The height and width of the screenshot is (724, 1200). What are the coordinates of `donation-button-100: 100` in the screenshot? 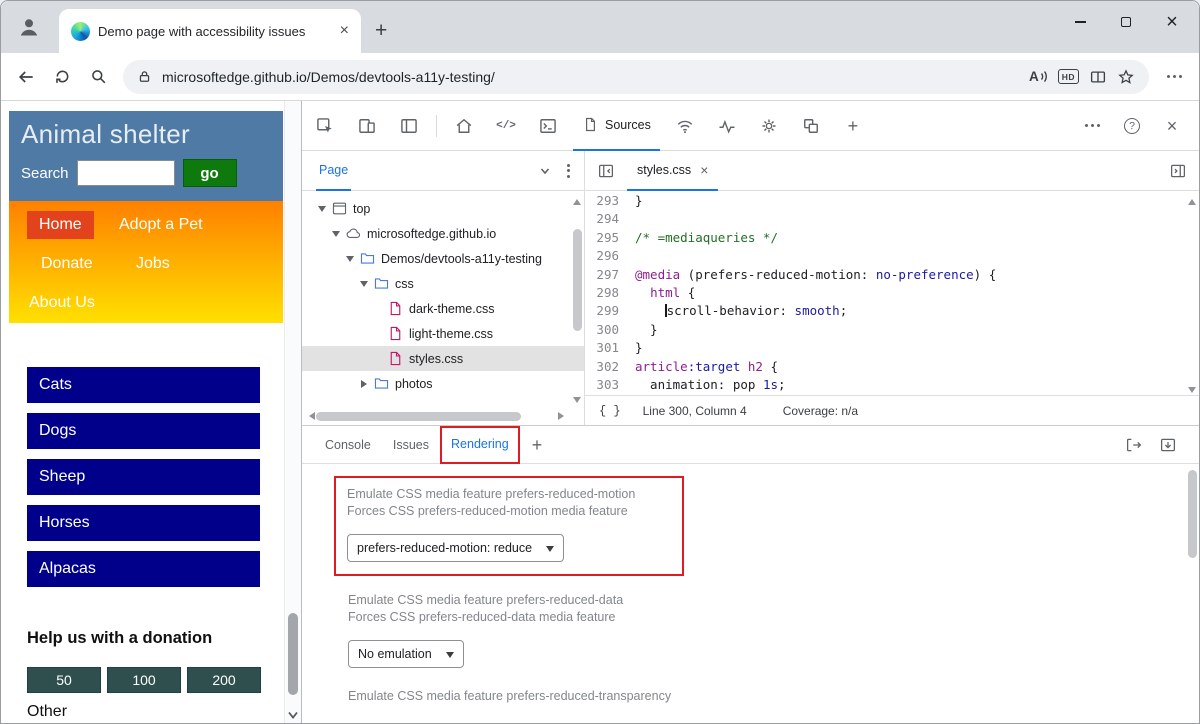 It's located at (144, 680).